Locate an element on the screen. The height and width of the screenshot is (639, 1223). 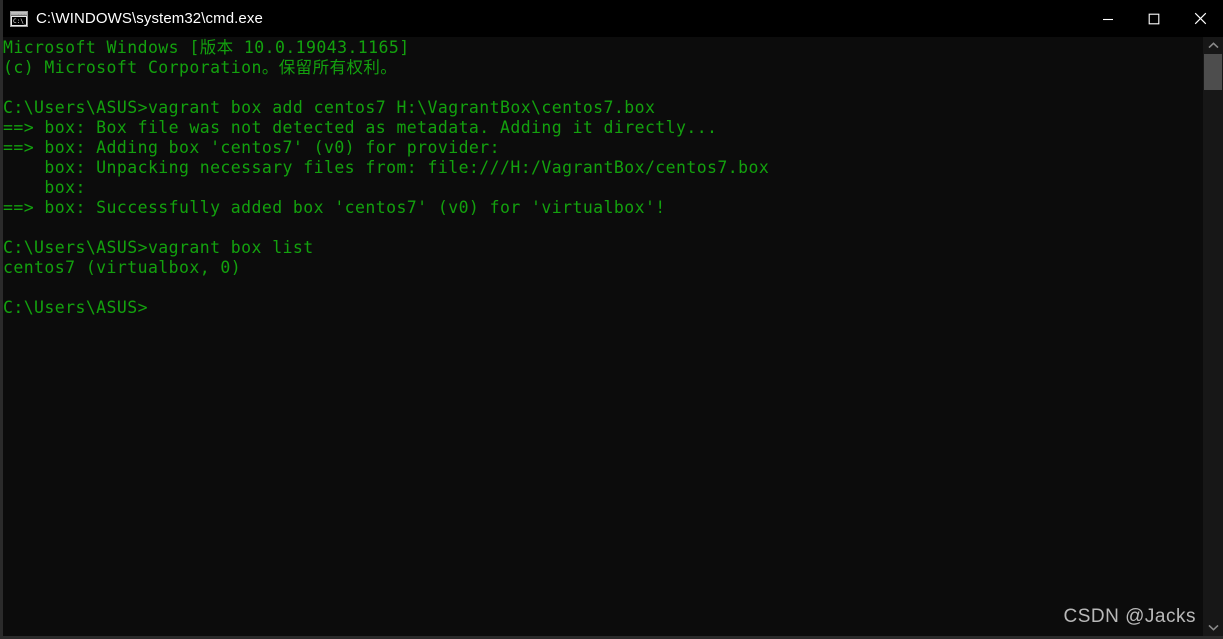
console-line: (c) Microsoft Corporation。保留所有权利。 is located at coordinates (200, 67).